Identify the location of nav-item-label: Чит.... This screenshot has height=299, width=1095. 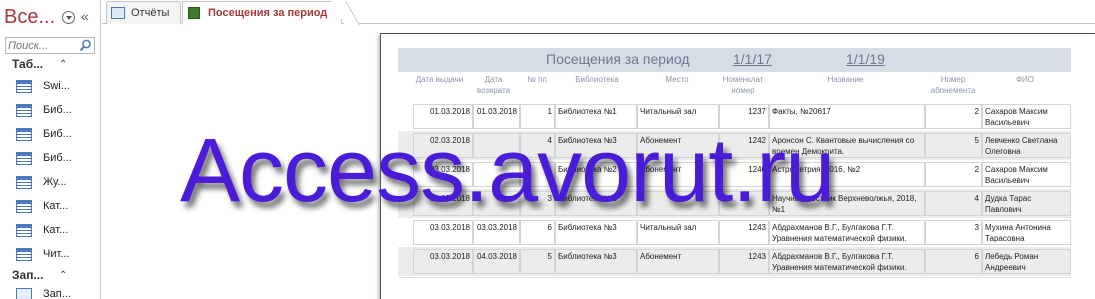
(56, 254).